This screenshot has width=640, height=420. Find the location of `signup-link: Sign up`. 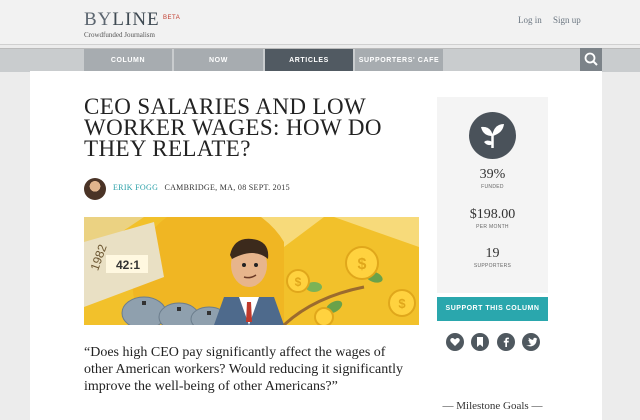

signup-link: Sign up is located at coordinates (567, 20).